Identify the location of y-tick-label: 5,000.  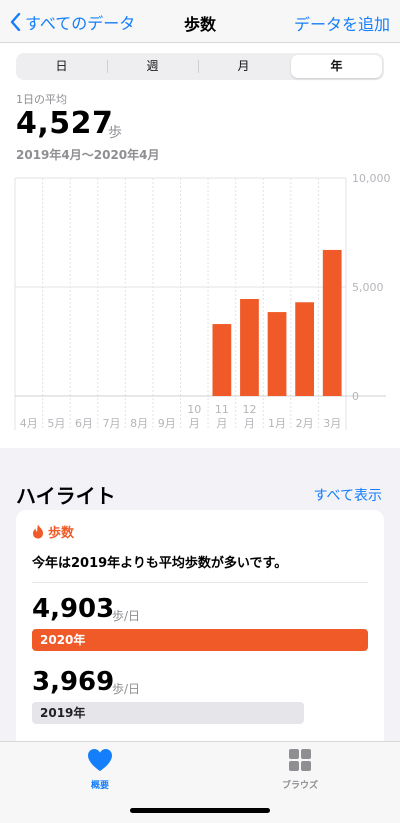
(368, 287).